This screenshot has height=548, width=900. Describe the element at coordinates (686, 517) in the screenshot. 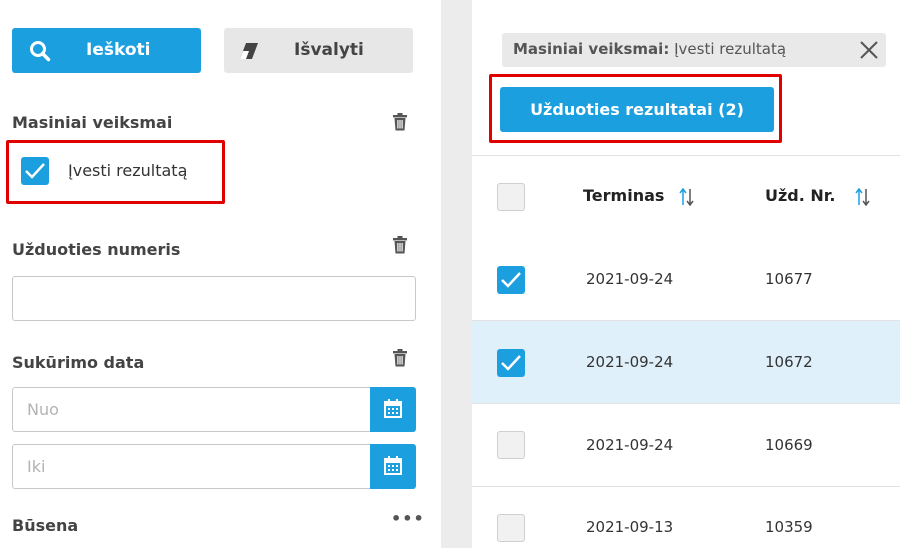

I see `table-row: 2021-09-13 10359` at that location.